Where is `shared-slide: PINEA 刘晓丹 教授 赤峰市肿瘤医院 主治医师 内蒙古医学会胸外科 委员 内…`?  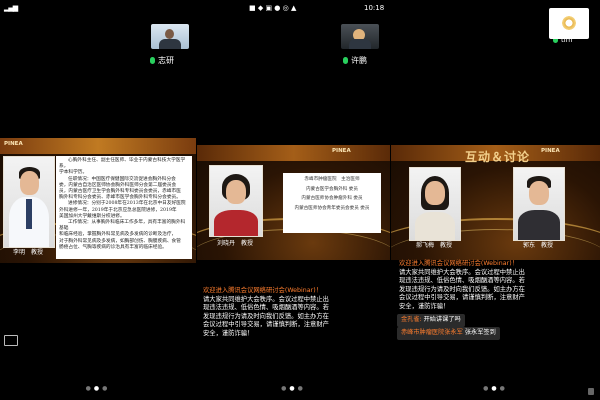
shared-slide: PINEA 刘晓丹 教授 赤峰市肿瘤医院 主治医师 内蒙古医学会胸外科 委员 内… is located at coordinates (293, 202).